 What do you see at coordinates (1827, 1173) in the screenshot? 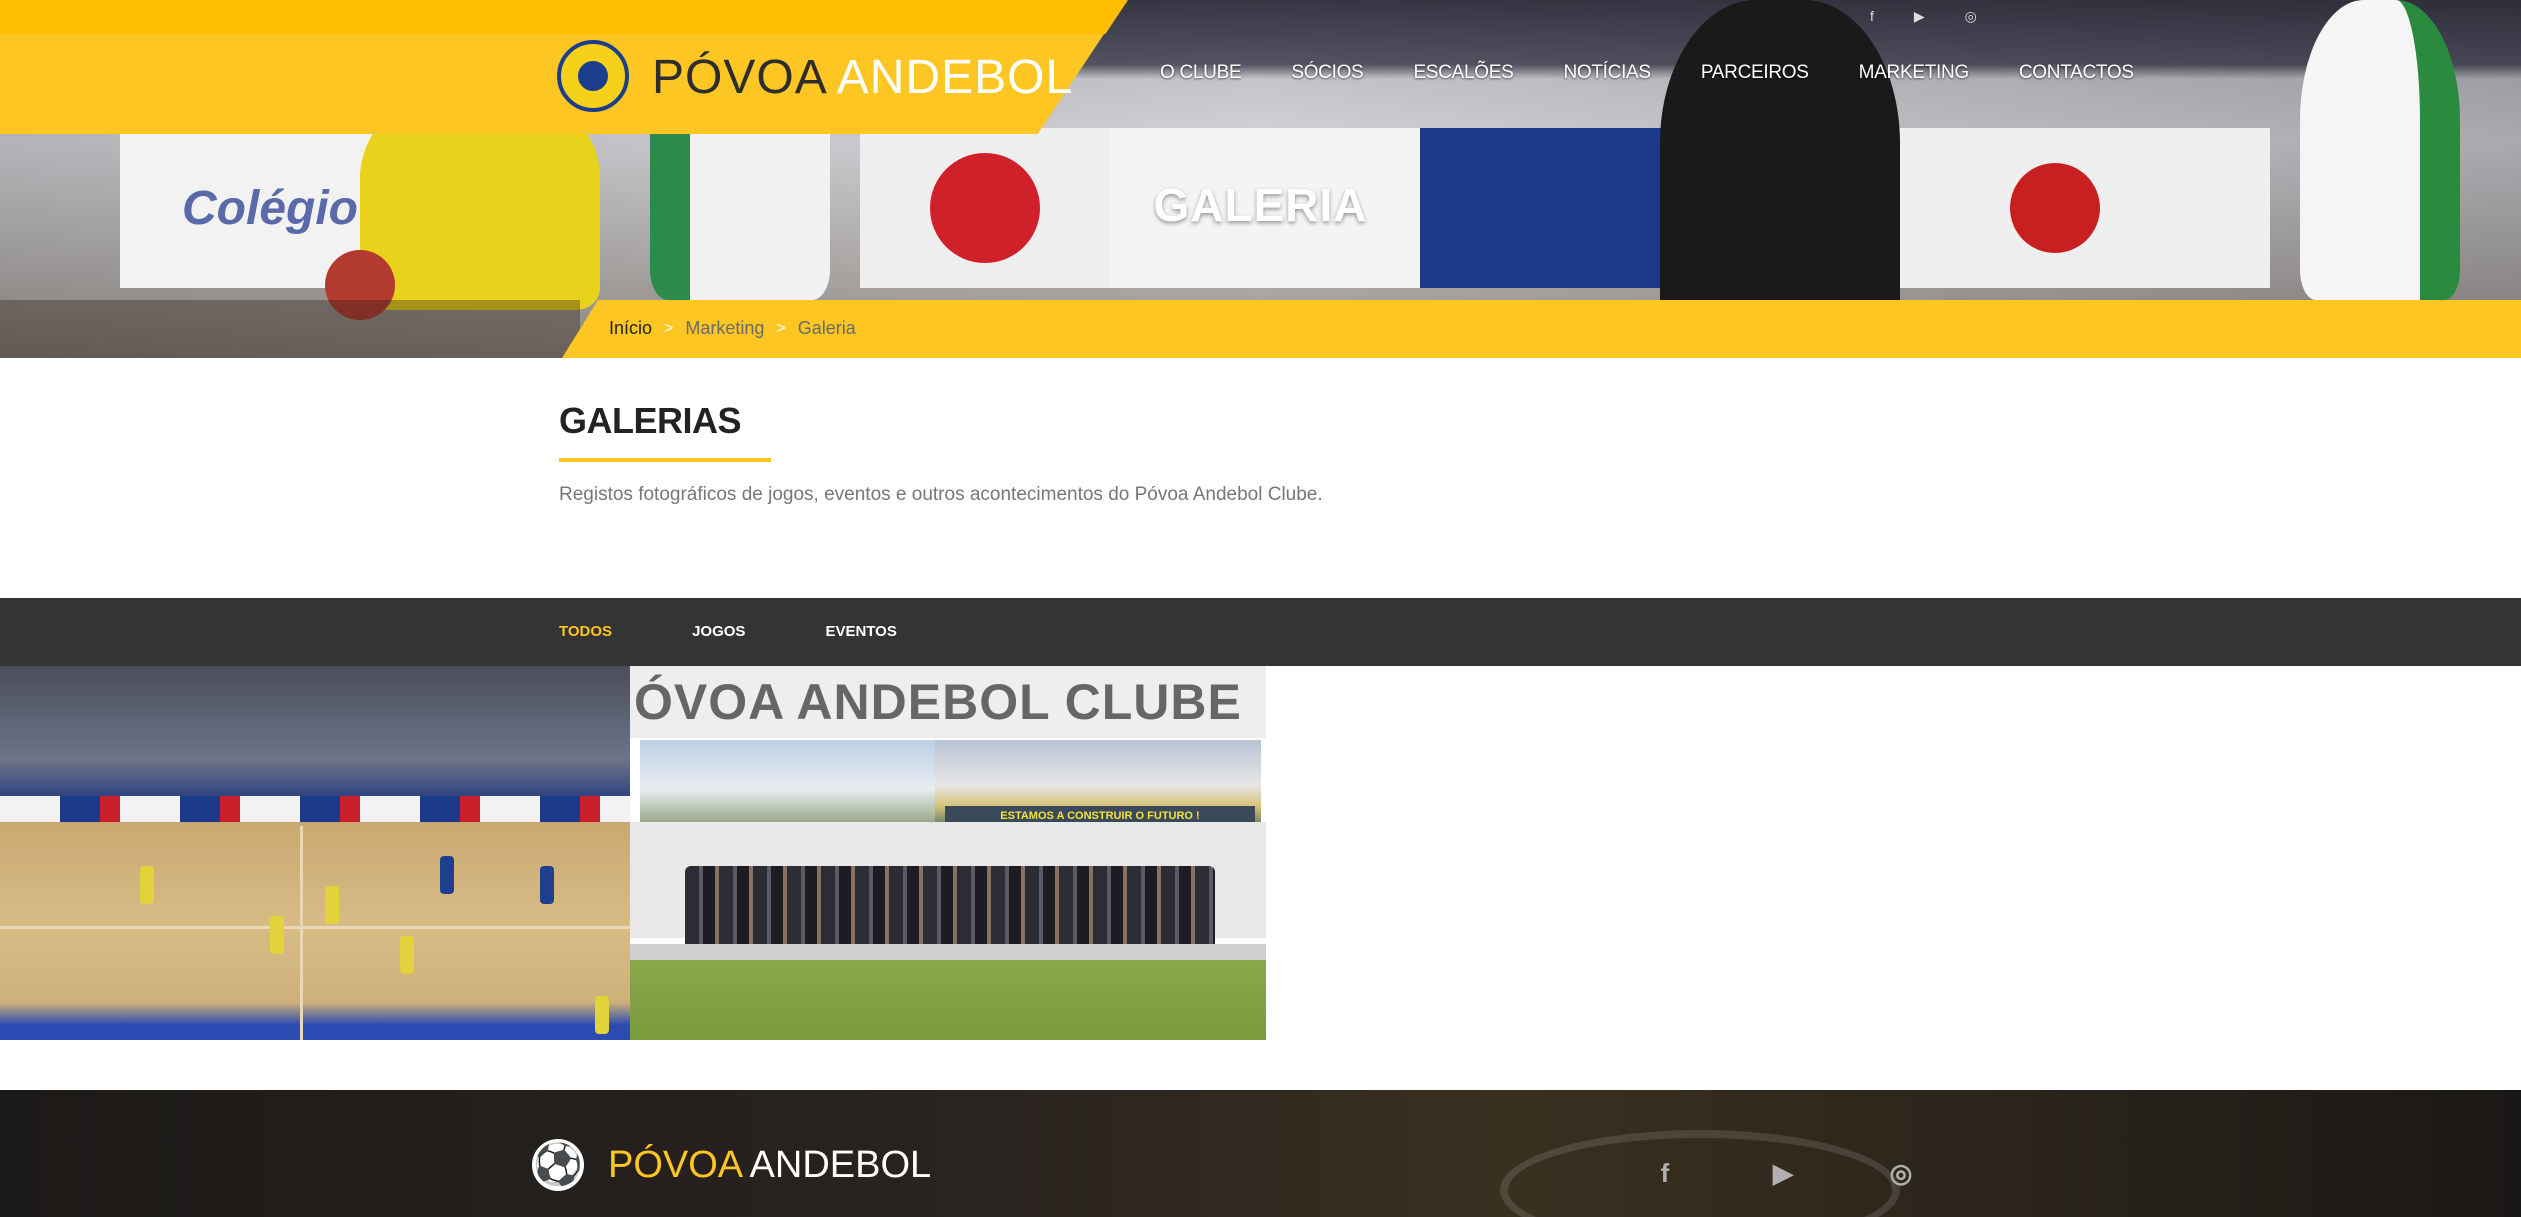
I see `footer-social-links: f ▶ ◎` at bounding box center [1827, 1173].